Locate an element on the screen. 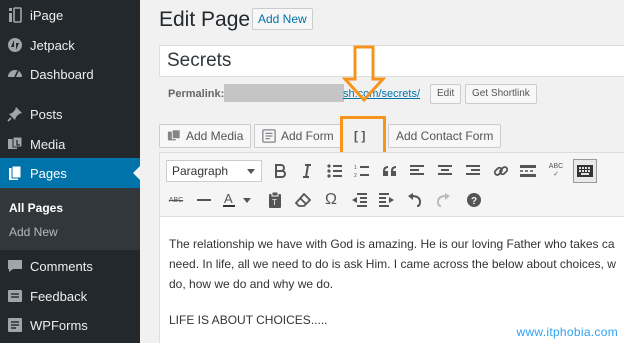 The width and height of the screenshot is (624, 343). sidebar-item-label: Comments is located at coordinates (61, 266).